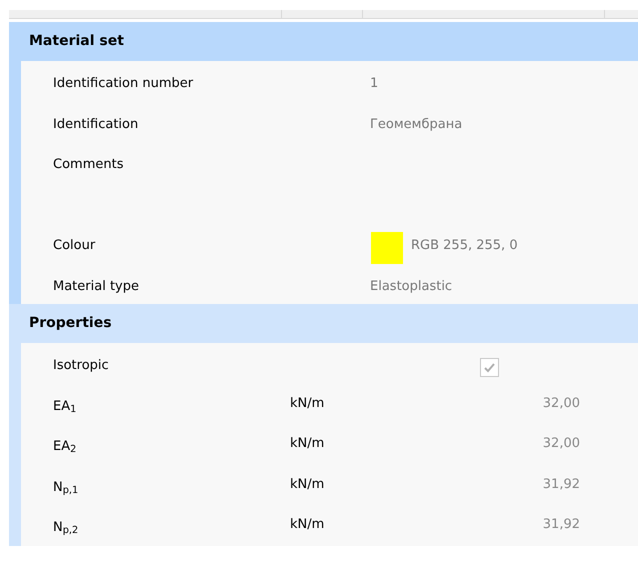 The width and height of the screenshot is (638, 564). What do you see at coordinates (64, 407) in the screenshot?
I see `property-label: EA$_{1}$` at bounding box center [64, 407].